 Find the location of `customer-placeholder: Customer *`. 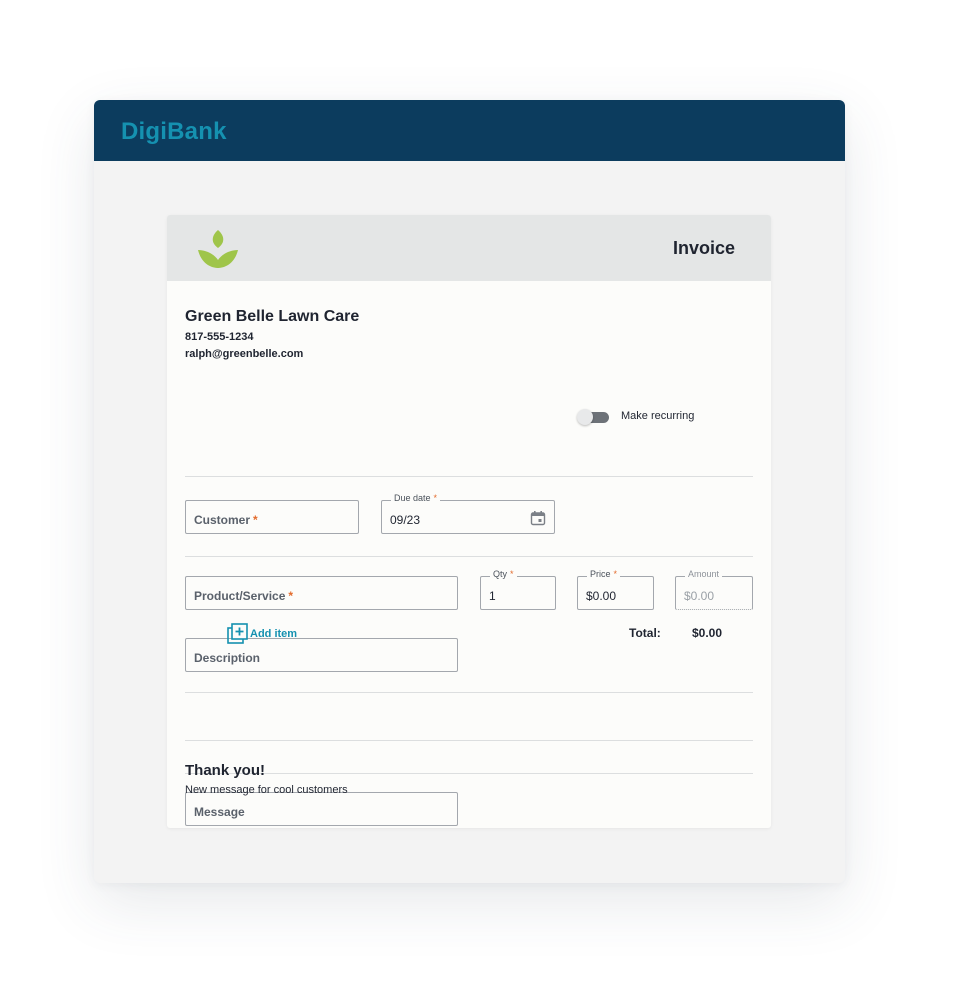

customer-placeholder: Customer * is located at coordinates (226, 520).